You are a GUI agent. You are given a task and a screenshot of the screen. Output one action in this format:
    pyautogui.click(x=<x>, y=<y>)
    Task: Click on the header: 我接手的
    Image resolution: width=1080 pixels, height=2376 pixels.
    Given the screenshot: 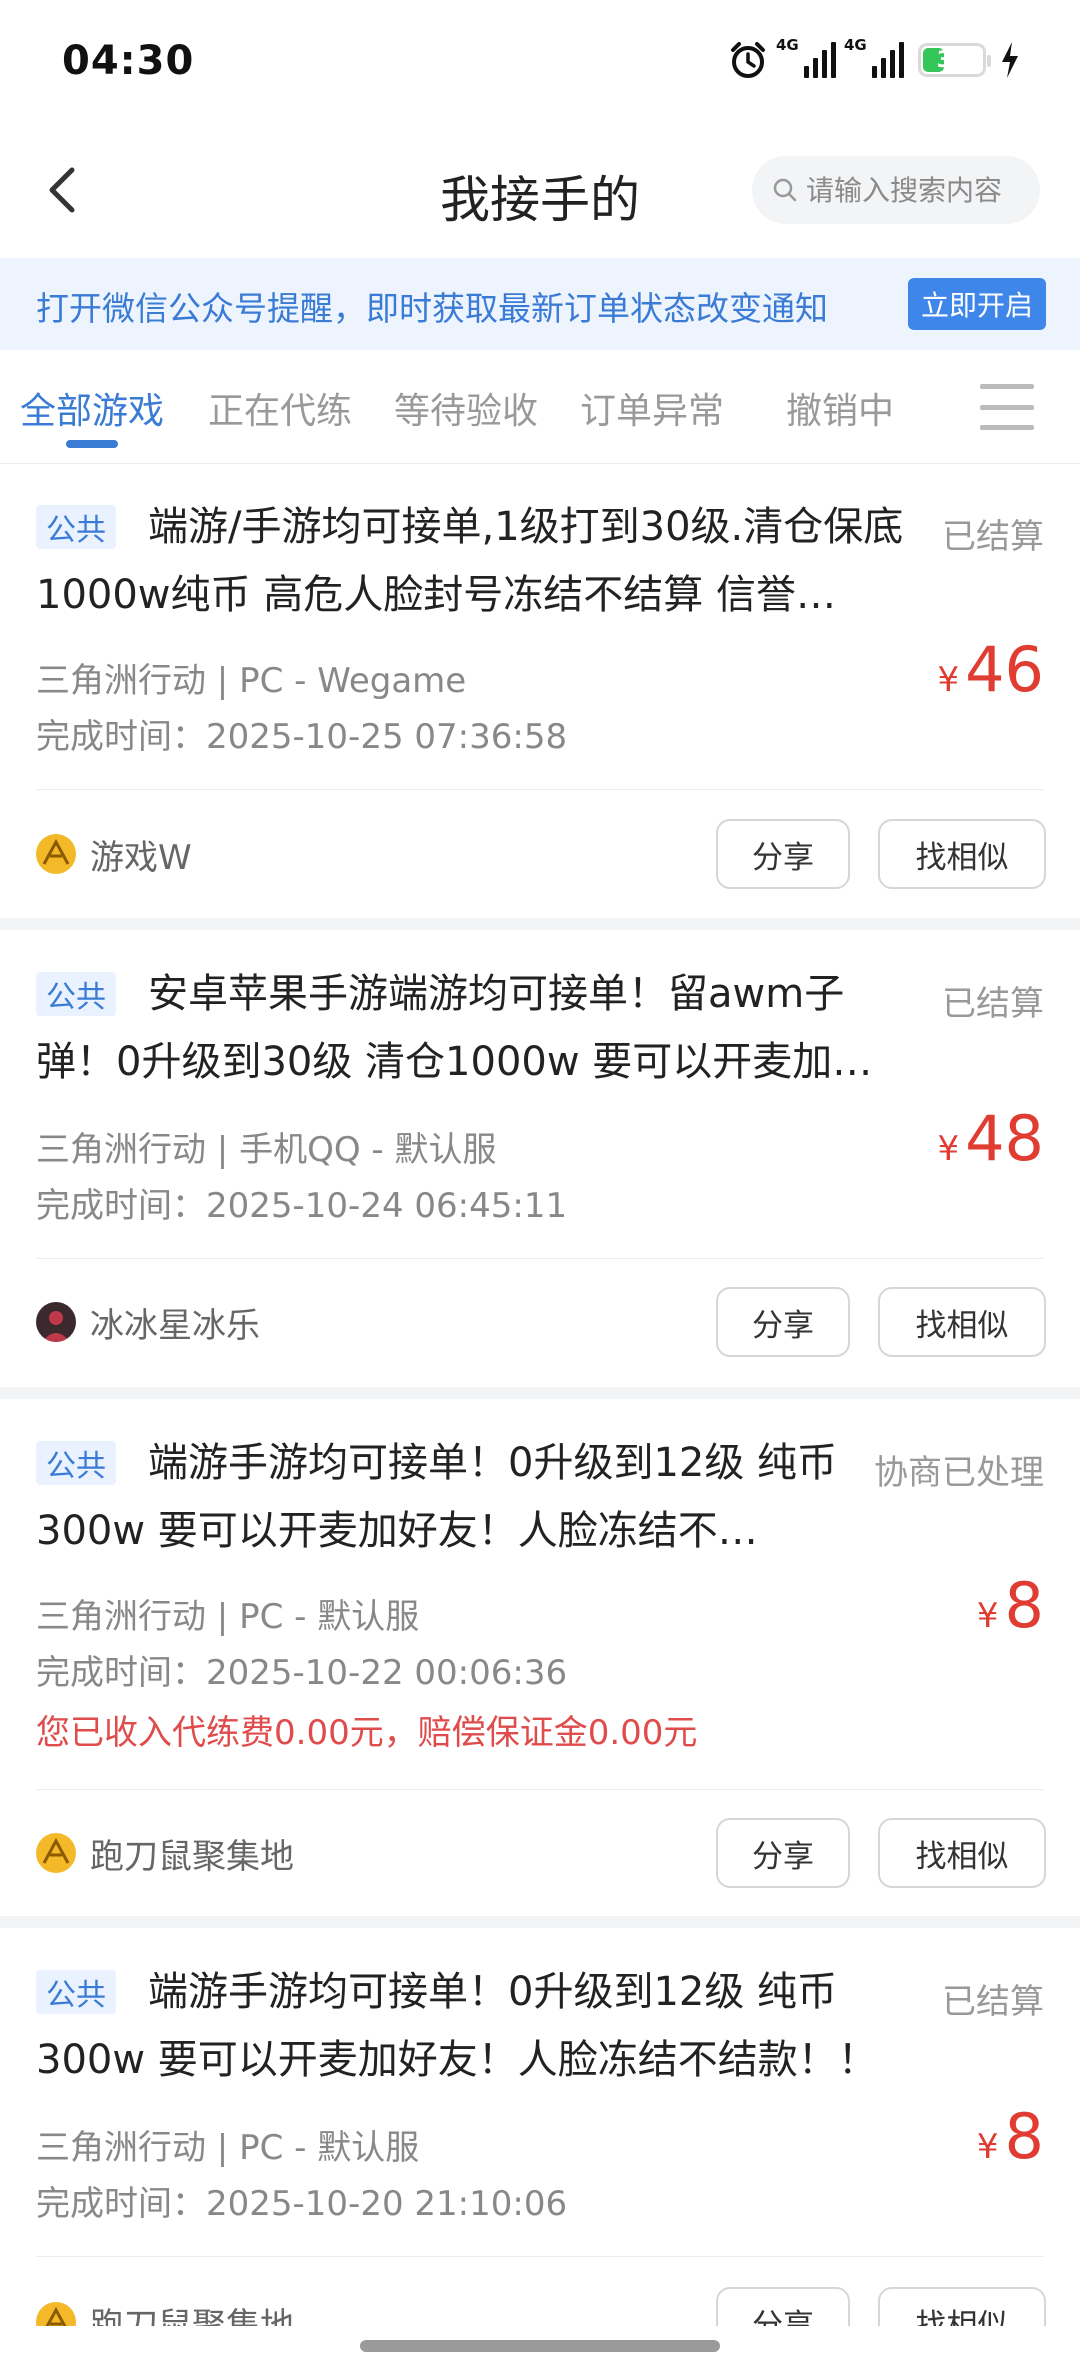 What is the action you would take?
    pyautogui.click(x=540, y=190)
    